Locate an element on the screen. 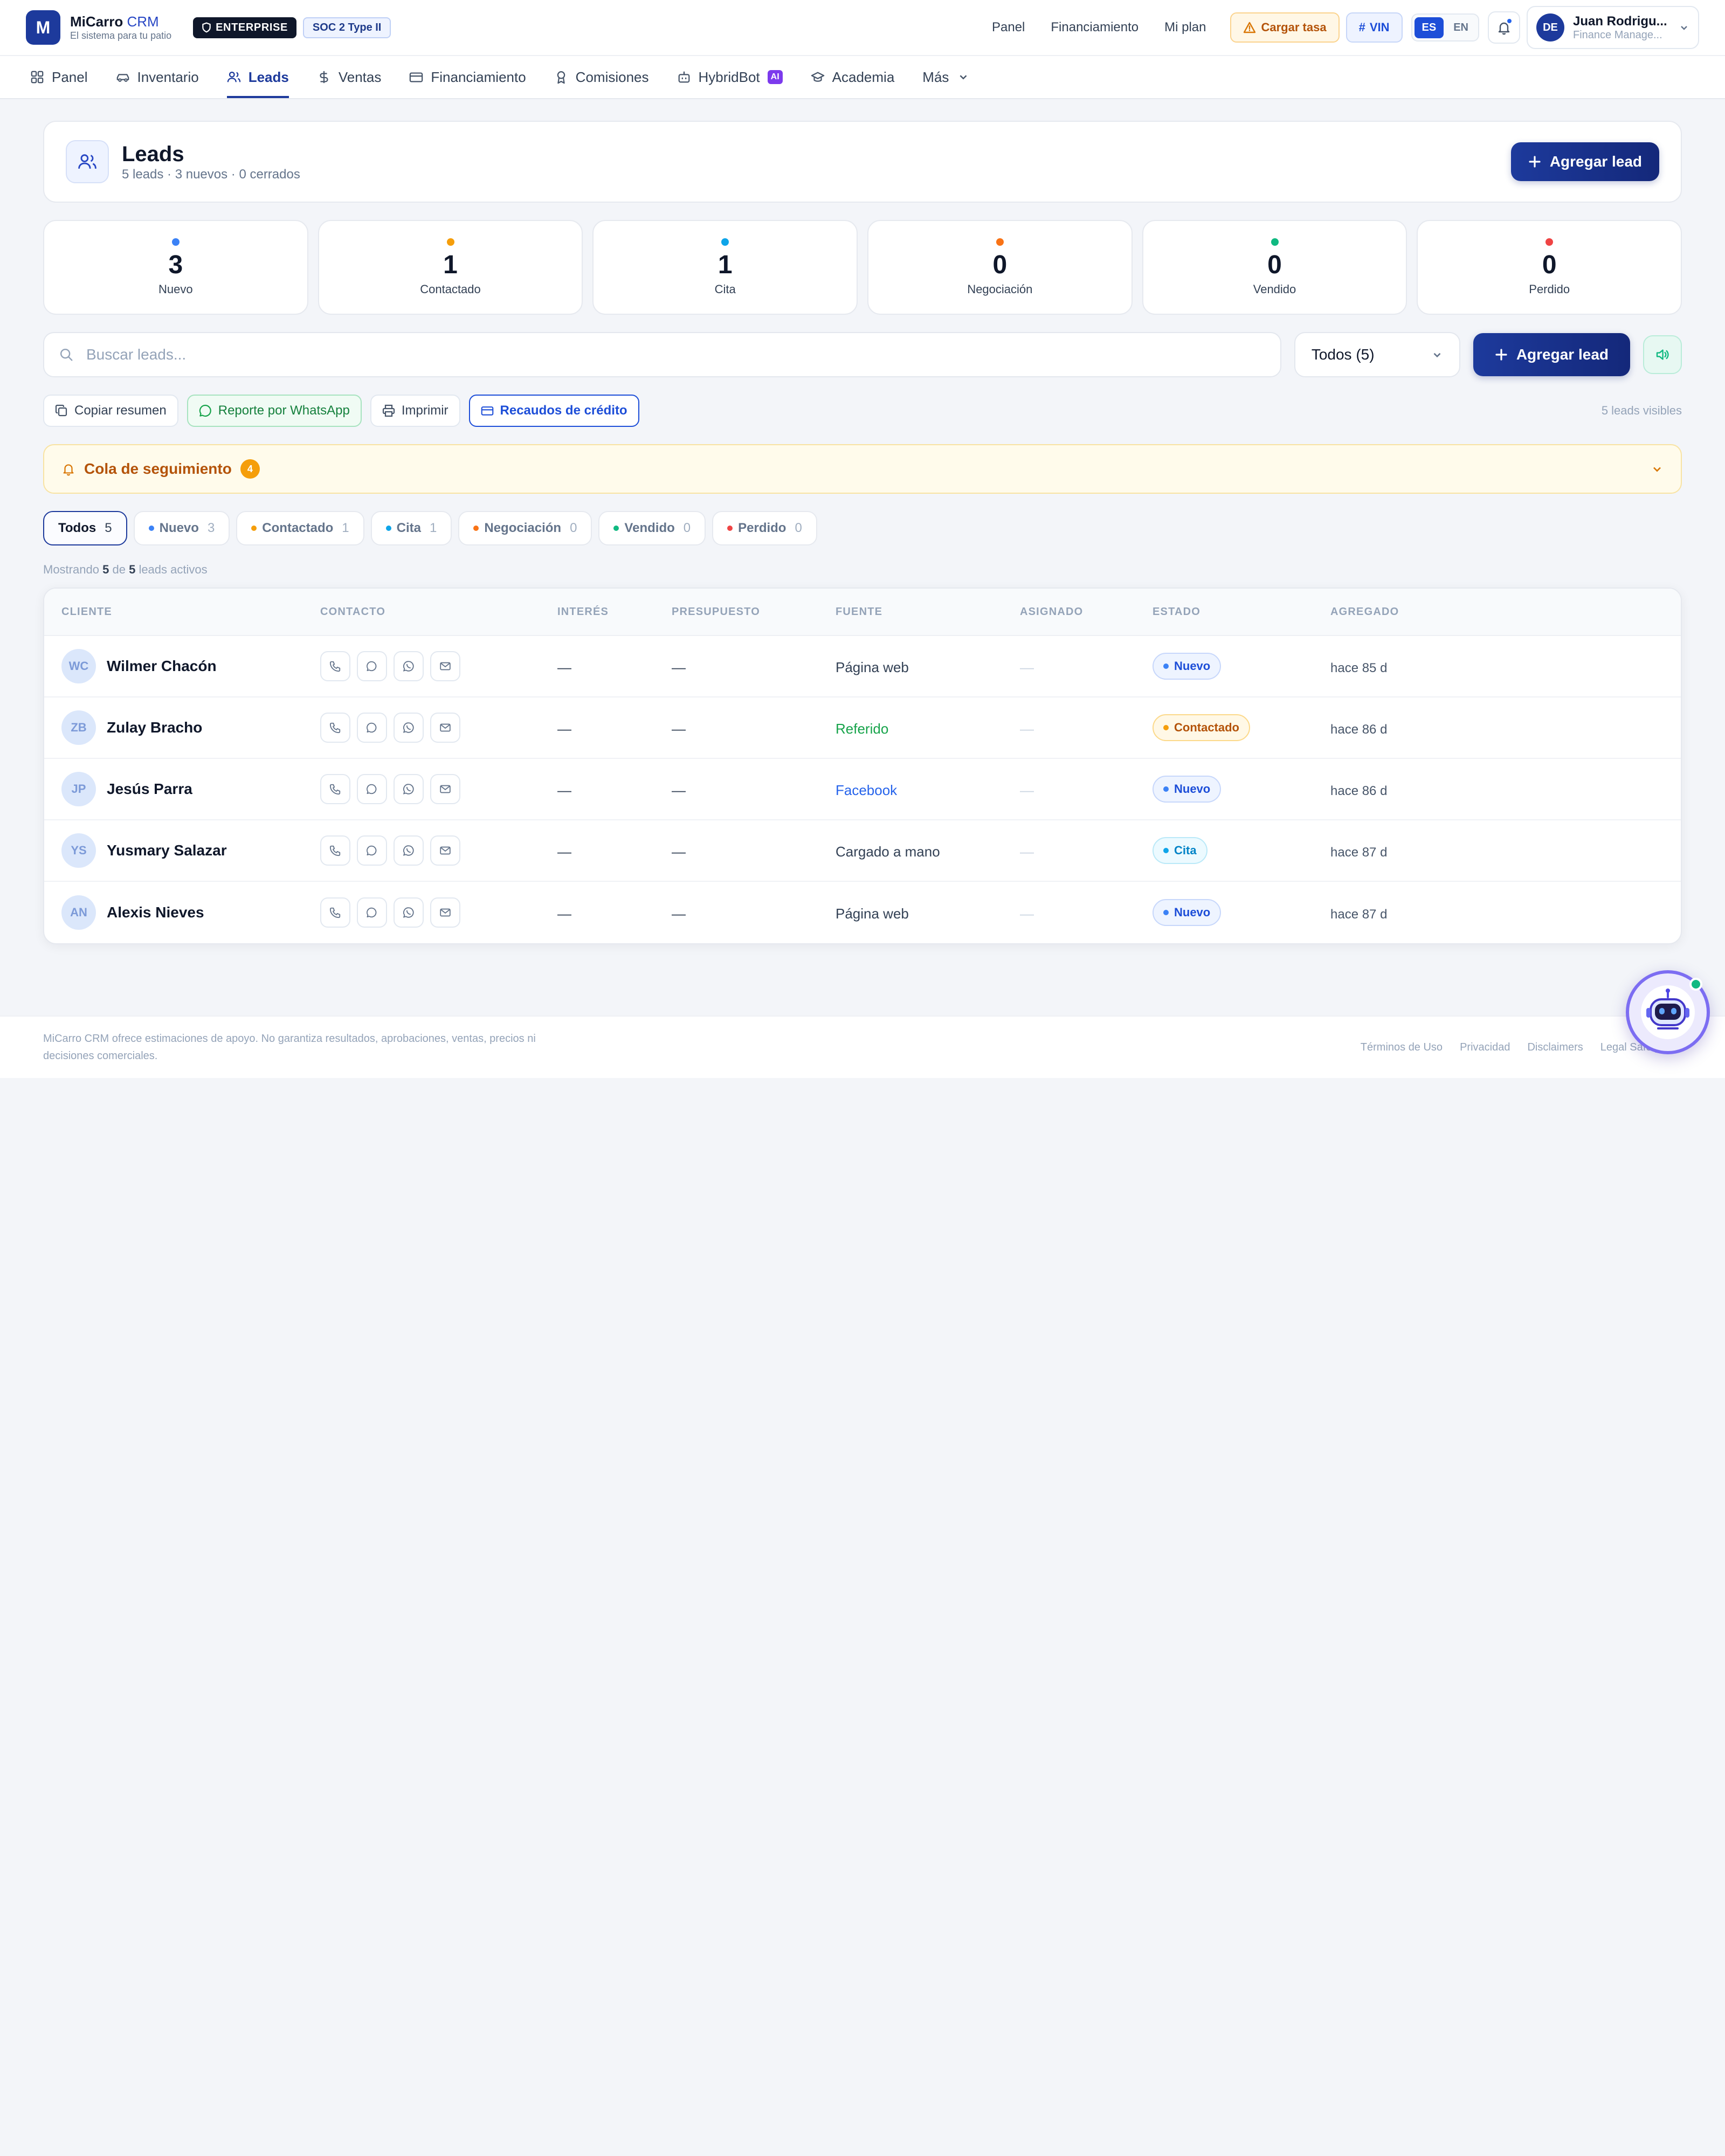  tab-leads: Leads is located at coordinates (257, 77).